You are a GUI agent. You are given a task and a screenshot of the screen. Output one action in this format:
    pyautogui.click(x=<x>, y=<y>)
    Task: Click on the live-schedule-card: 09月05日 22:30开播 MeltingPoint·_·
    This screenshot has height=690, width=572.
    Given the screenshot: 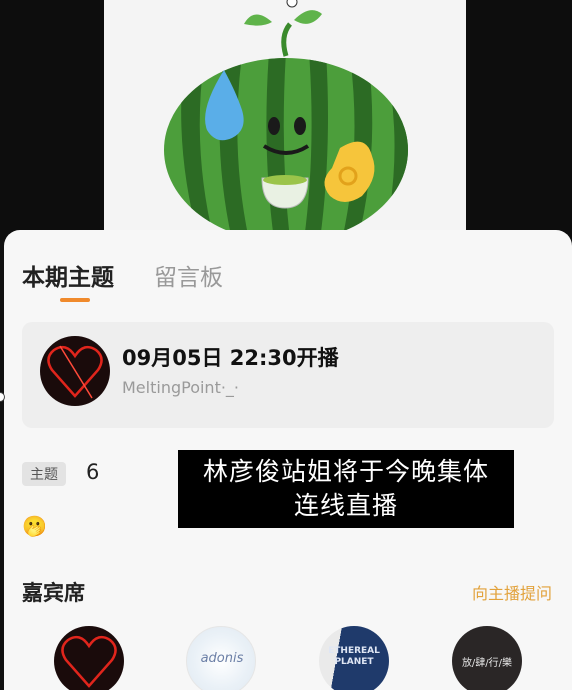 What is the action you would take?
    pyautogui.click(x=288, y=375)
    